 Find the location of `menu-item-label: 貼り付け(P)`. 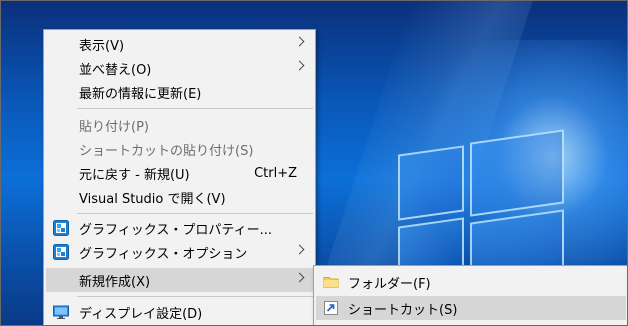

menu-item-label: 貼り付け(P) is located at coordinates (114, 127).